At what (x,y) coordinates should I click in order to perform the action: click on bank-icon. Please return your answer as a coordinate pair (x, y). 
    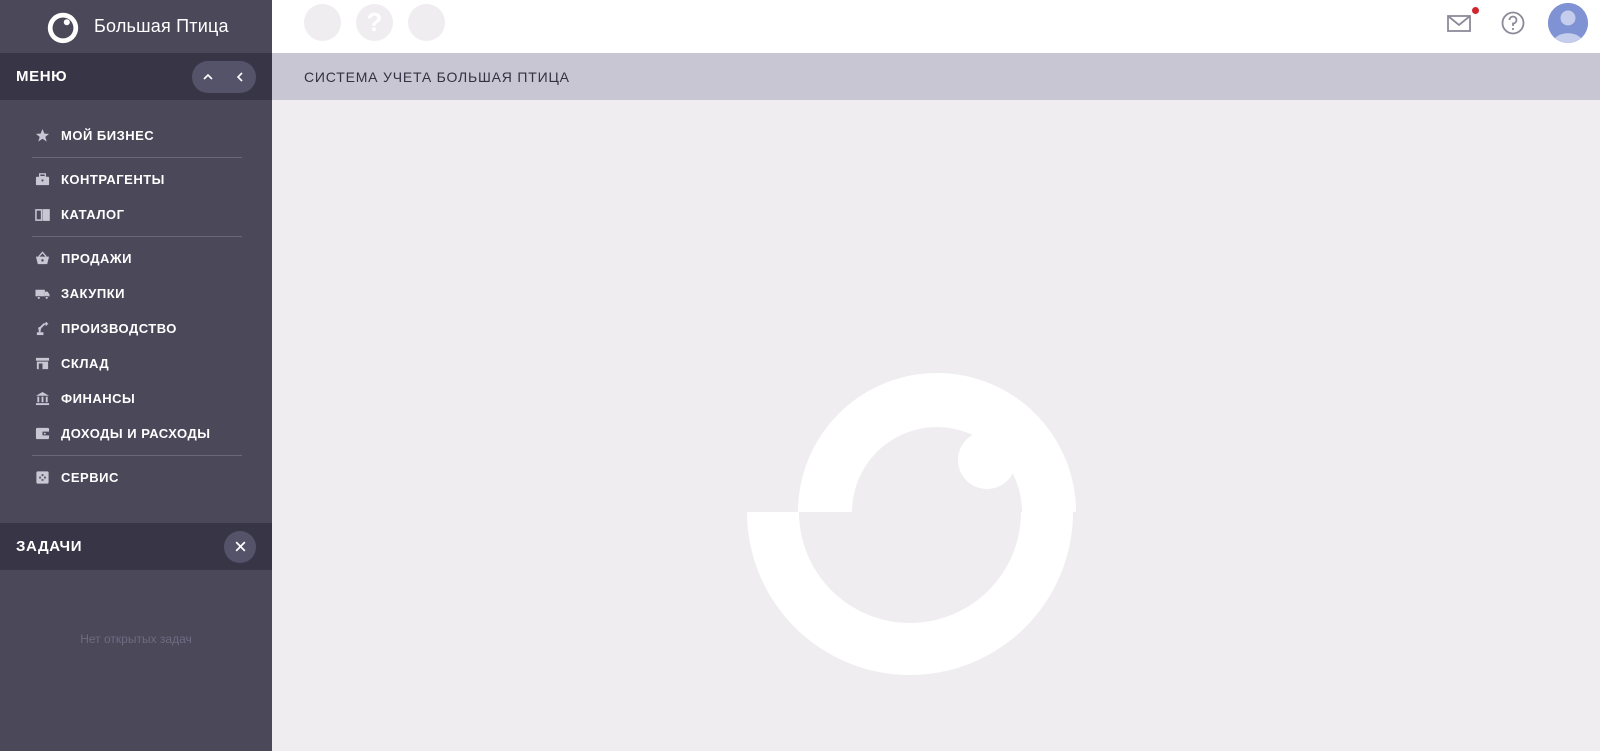
    Looking at the image, I should click on (42, 399).